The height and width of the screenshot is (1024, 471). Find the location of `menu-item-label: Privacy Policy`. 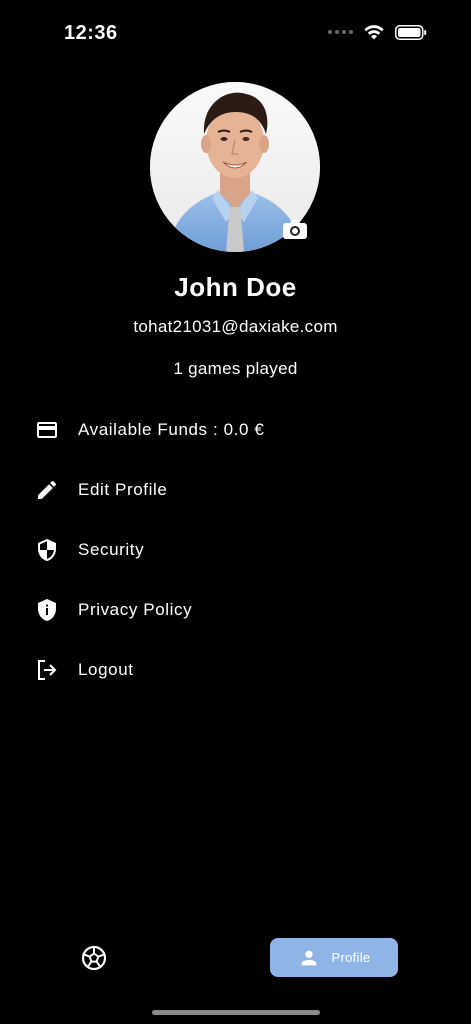

menu-item-label: Privacy Policy is located at coordinates (135, 609).